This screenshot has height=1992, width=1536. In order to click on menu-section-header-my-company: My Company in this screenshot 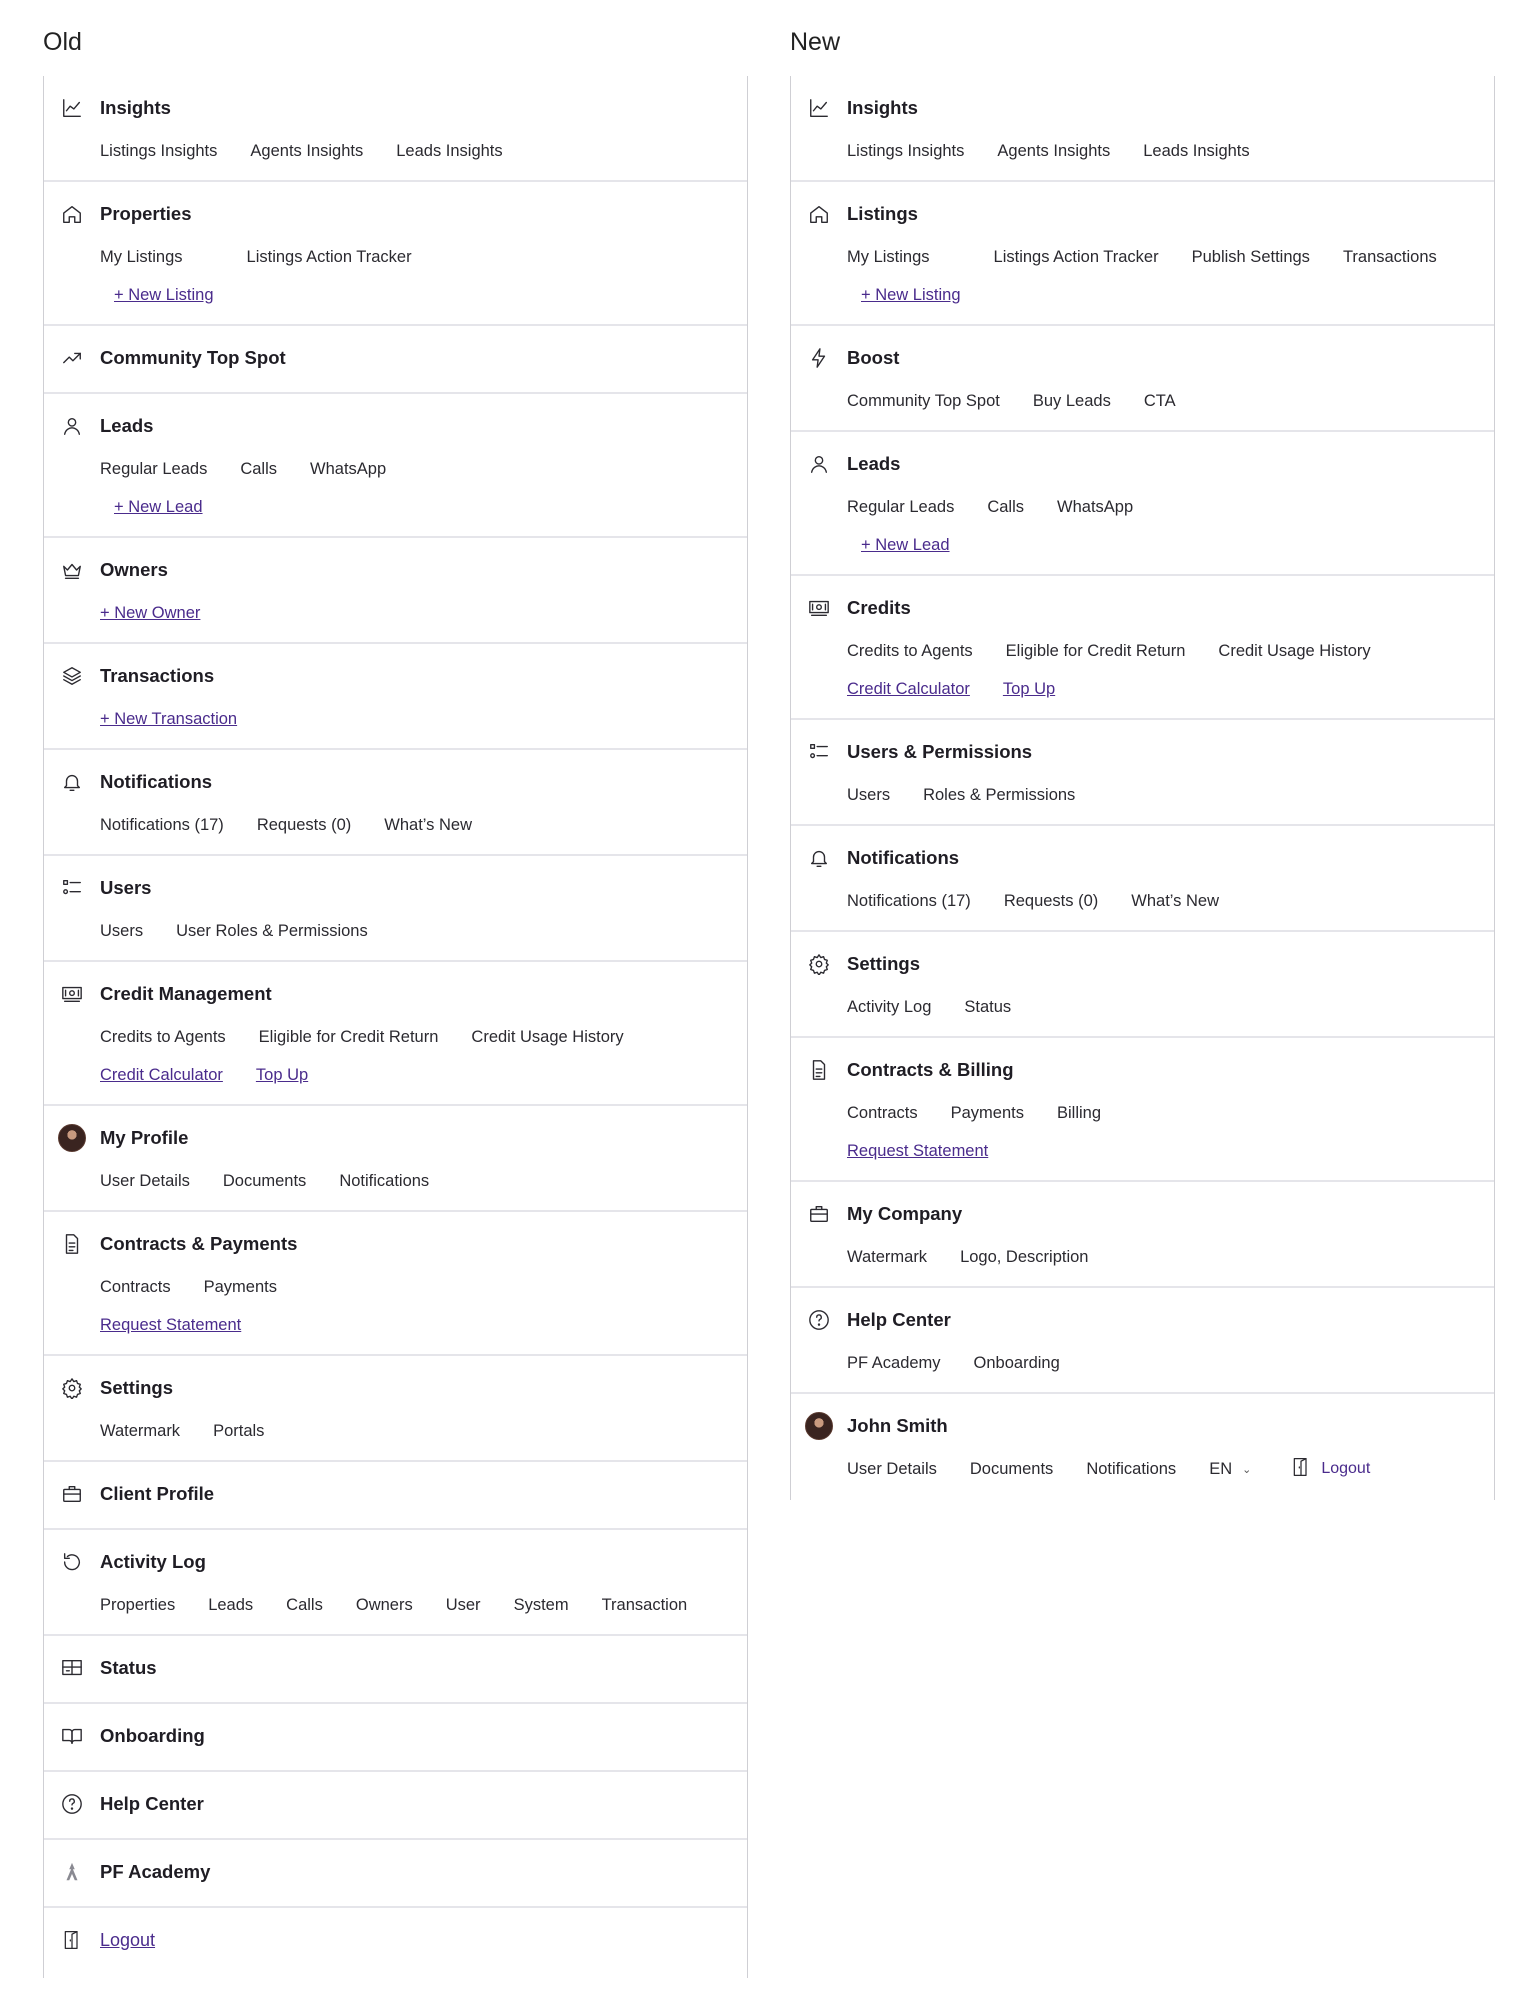, I will do `click(1142, 1210)`.